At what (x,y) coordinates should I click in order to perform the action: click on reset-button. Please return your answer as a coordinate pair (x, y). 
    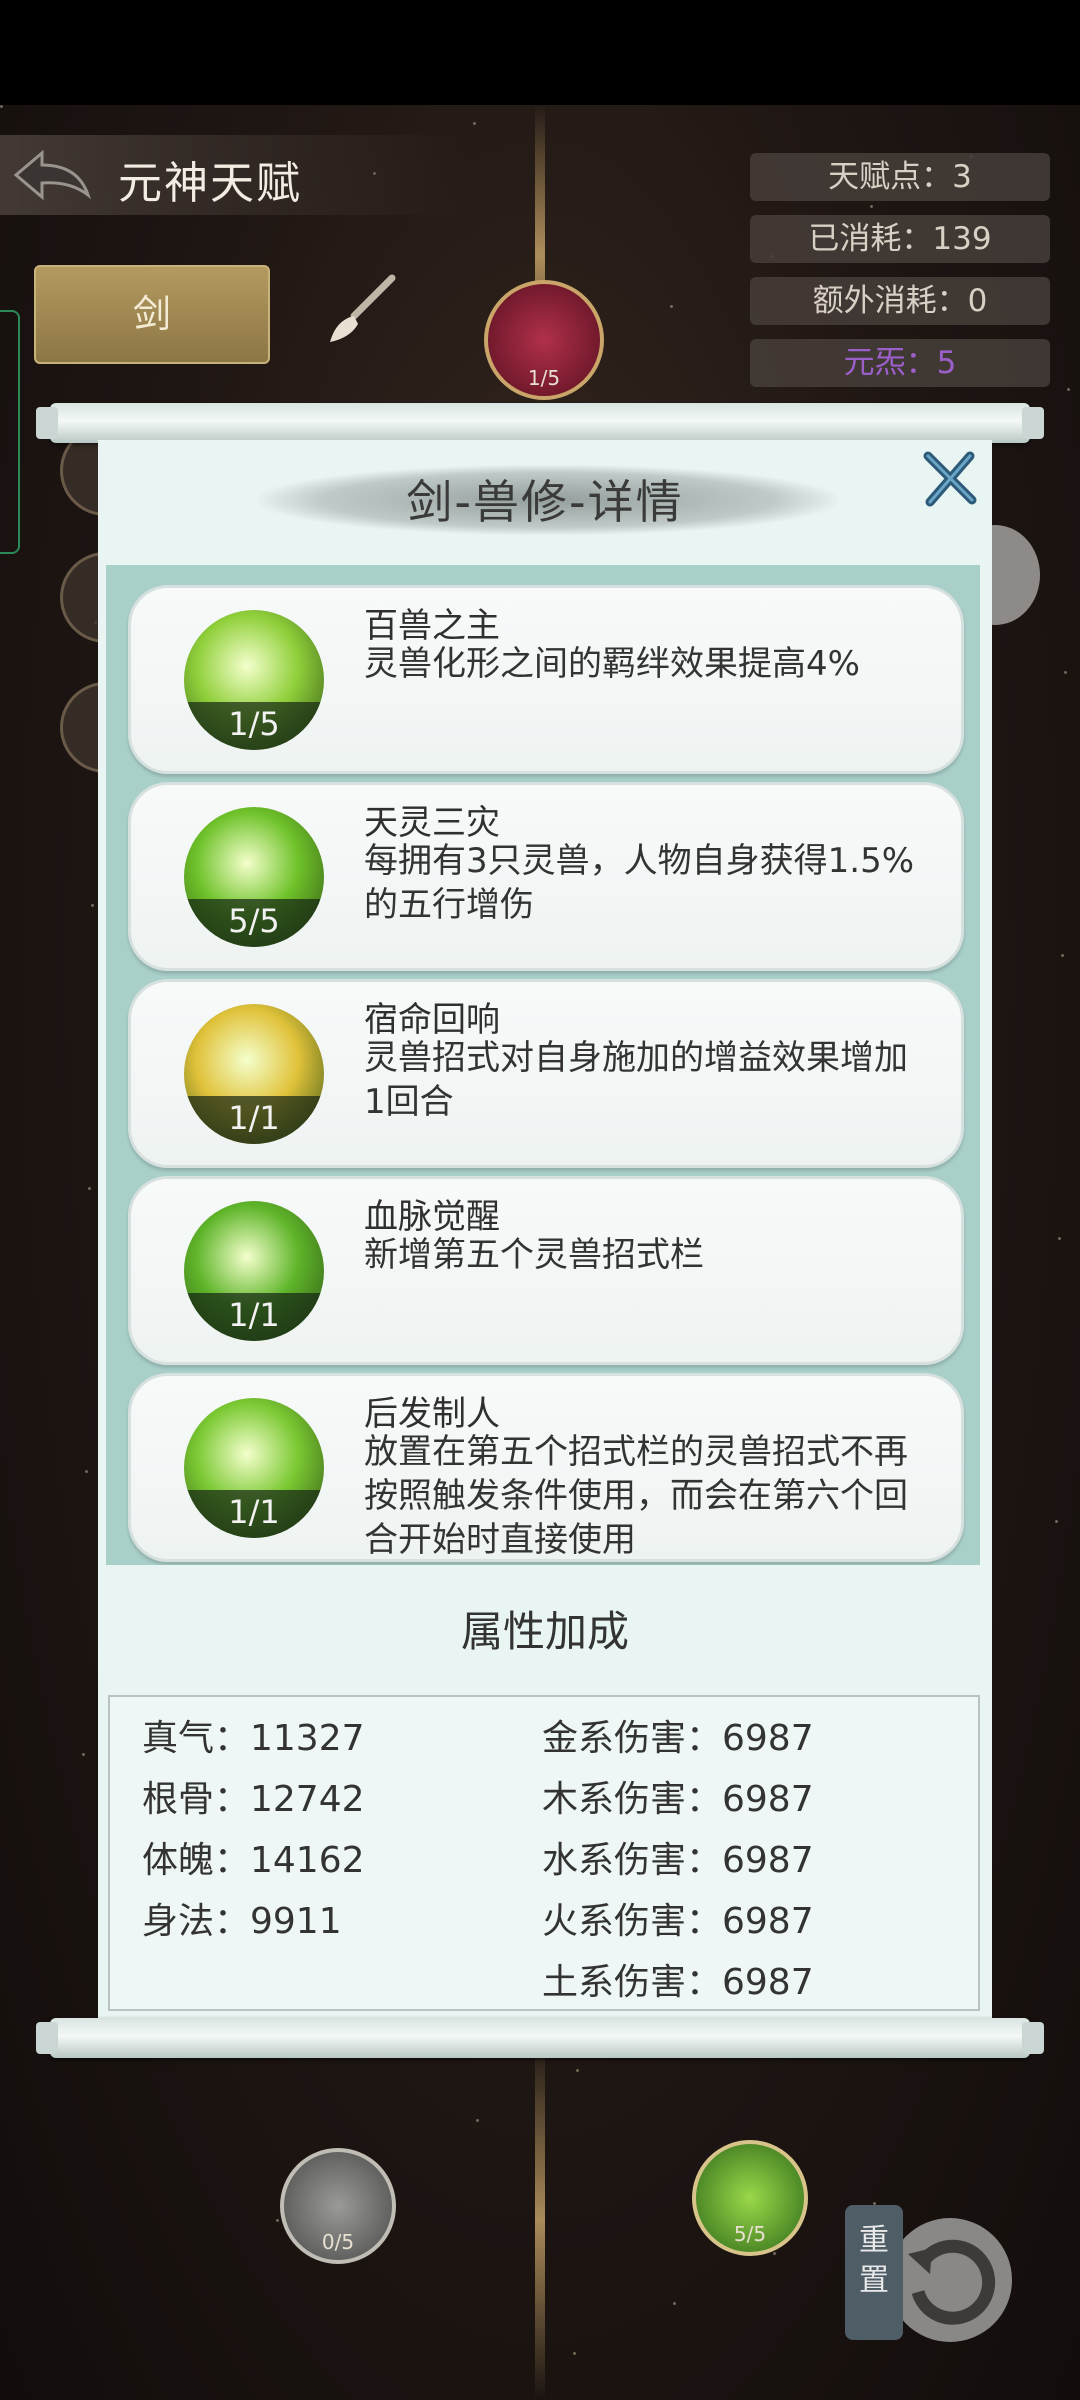
    Looking at the image, I should click on (950, 2280).